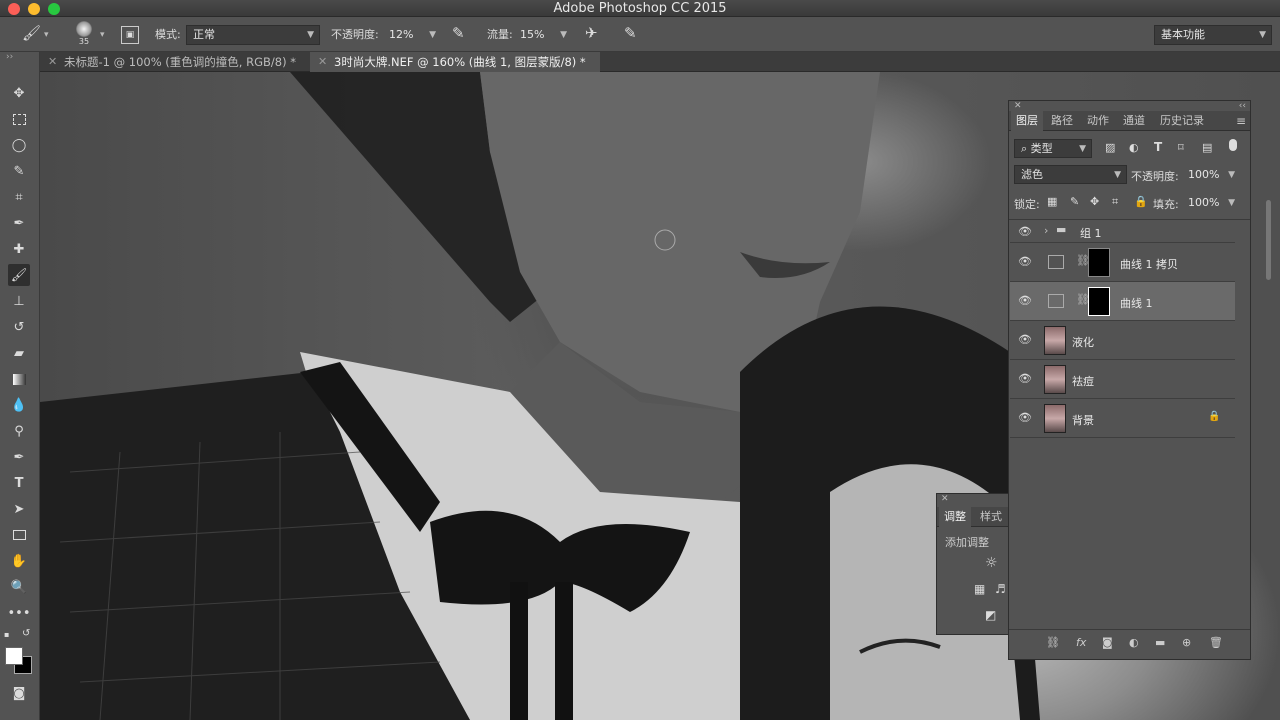 Image resolution: width=1280 pixels, height=720 pixels. What do you see at coordinates (630, 33) in the screenshot?
I see `pressure-size-icon: ✎` at bounding box center [630, 33].